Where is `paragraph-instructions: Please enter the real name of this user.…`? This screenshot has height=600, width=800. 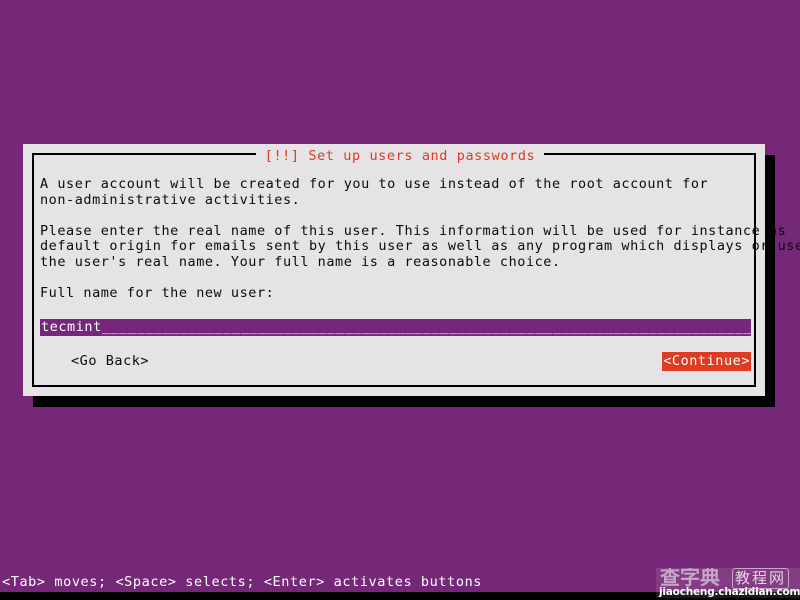
paragraph-instructions: Please enter the real name of this user.… is located at coordinates (420, 246).